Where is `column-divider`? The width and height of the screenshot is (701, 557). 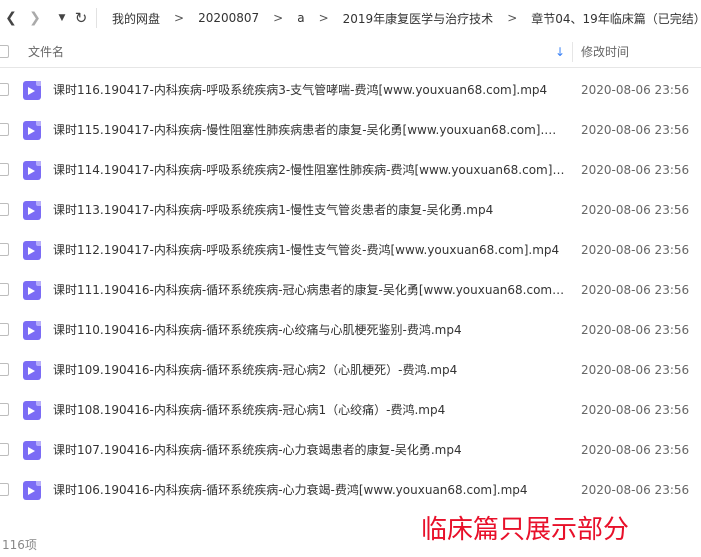 column-divider is located at coordinates (572, 52).